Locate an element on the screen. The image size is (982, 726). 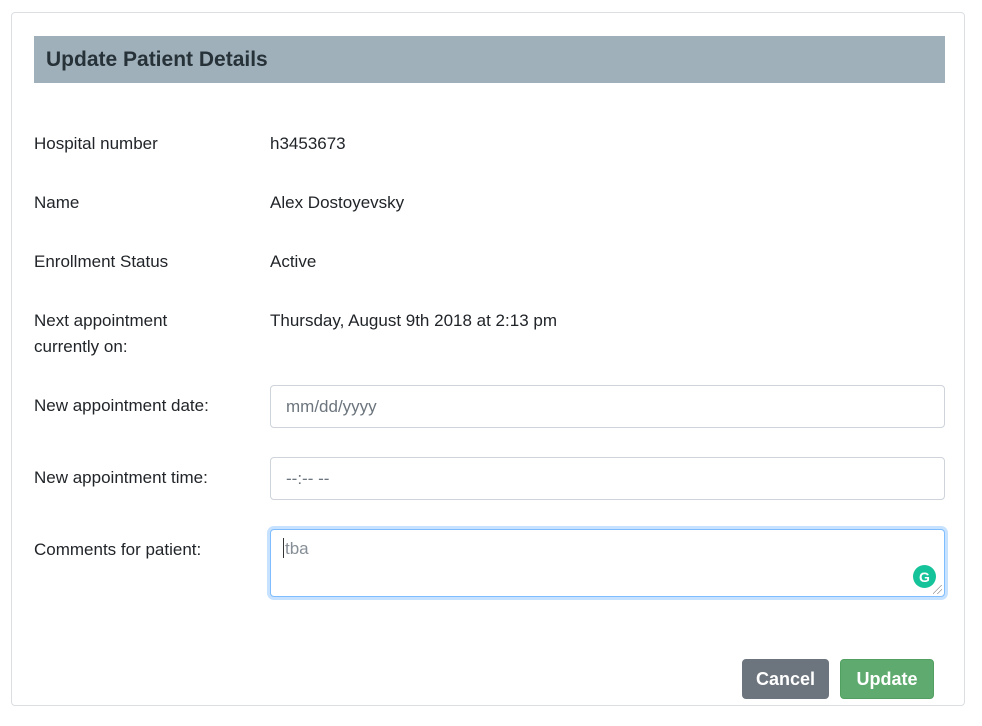
date-placeholder: mm/dd/yyyy is located at coordinates (331, 406).